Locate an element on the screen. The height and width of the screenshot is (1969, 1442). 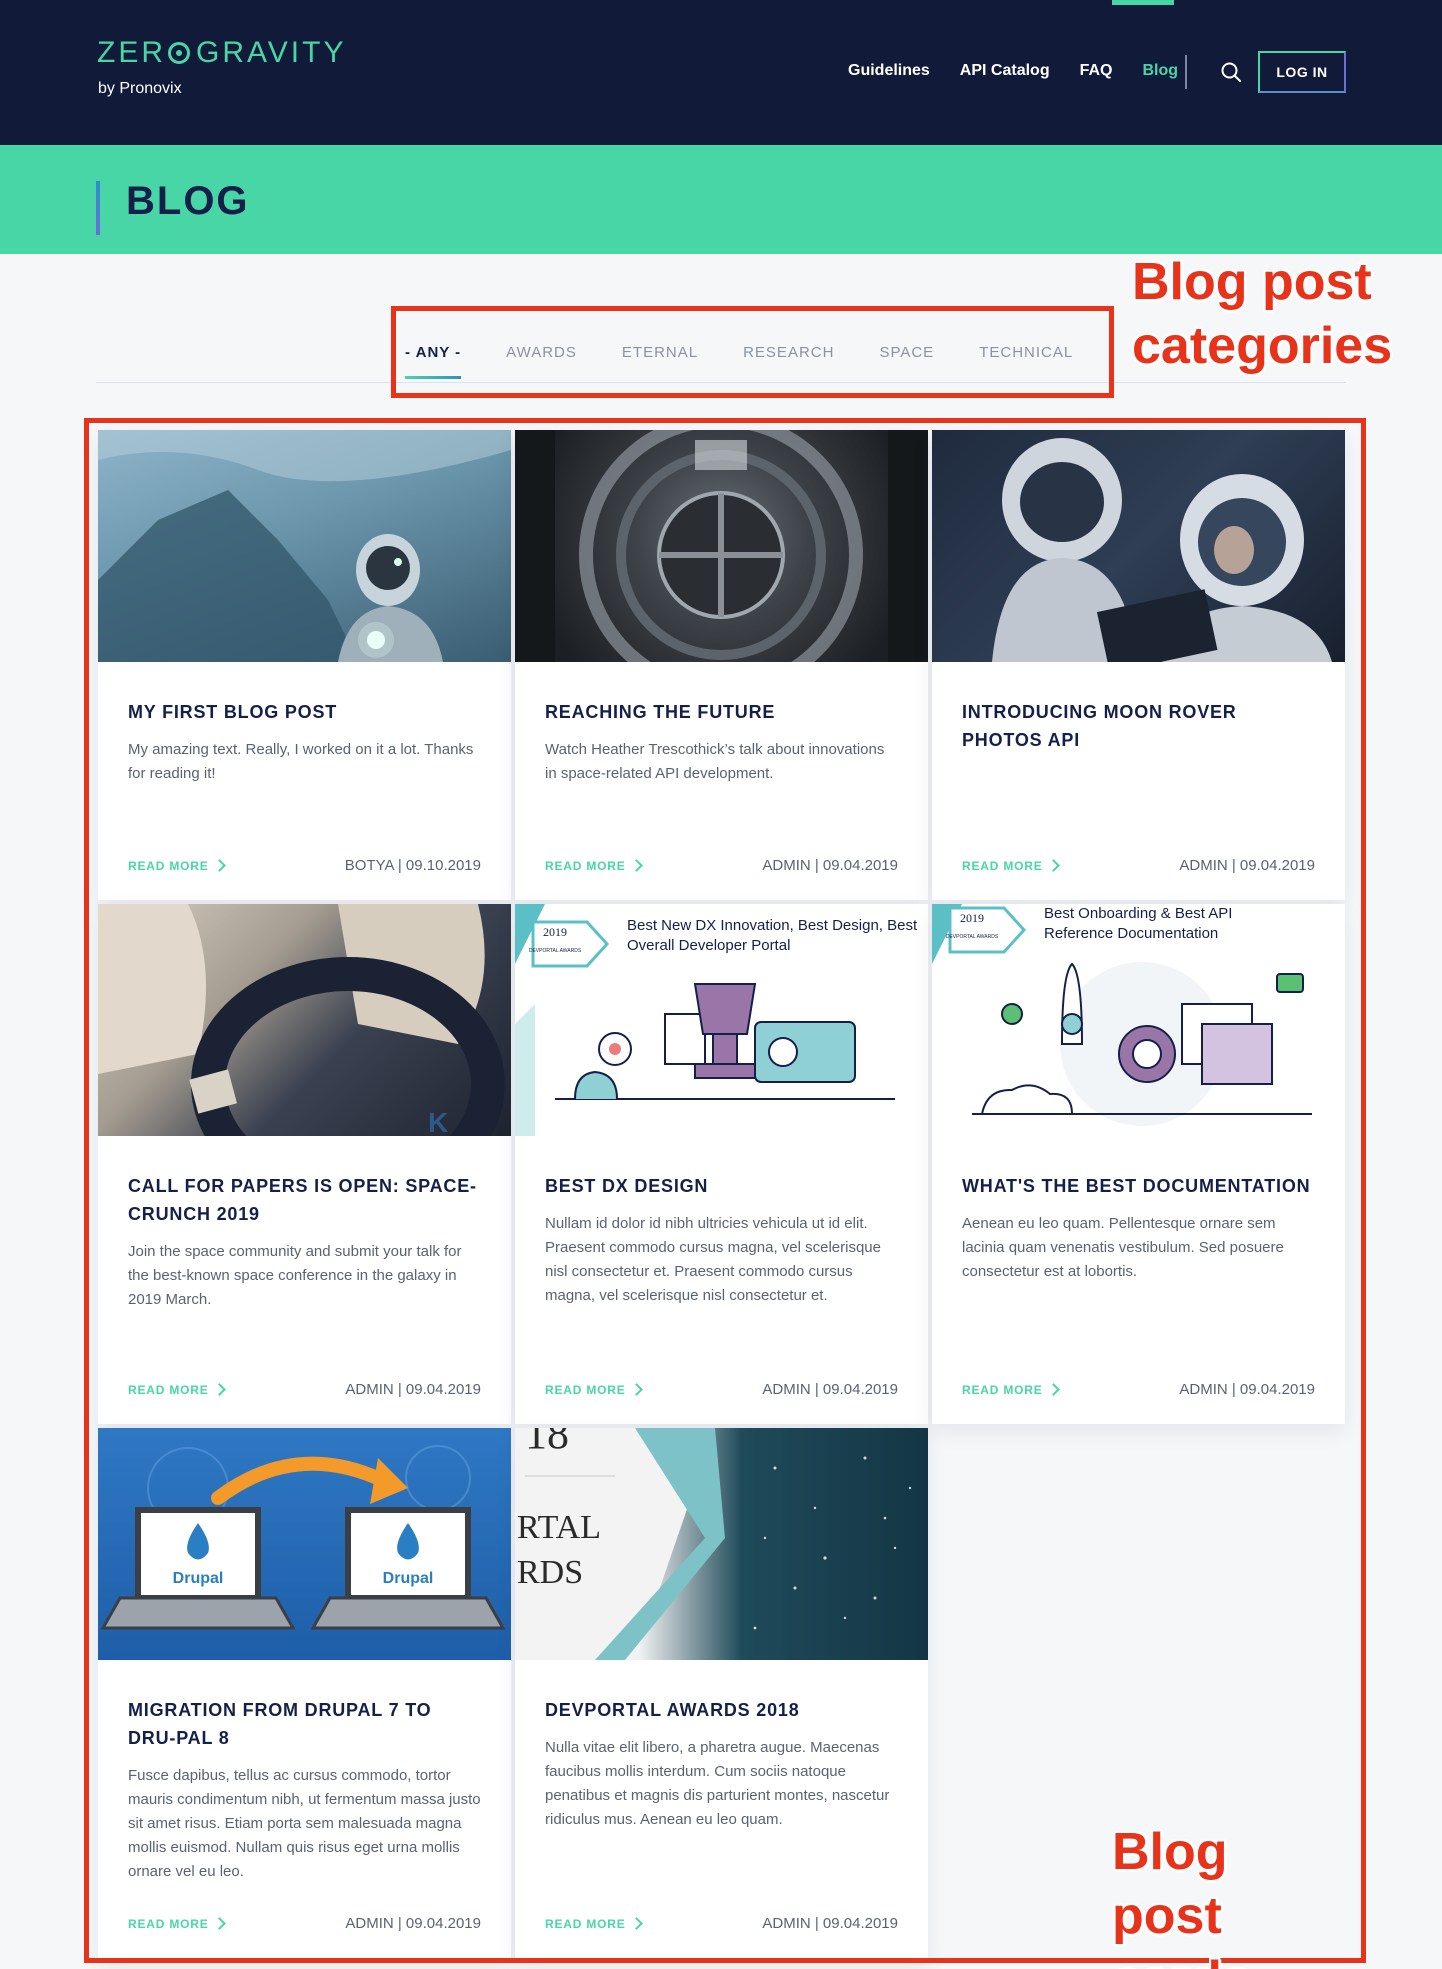
logo-subtitle: by Pronovix is located at coordinates (140, 88).